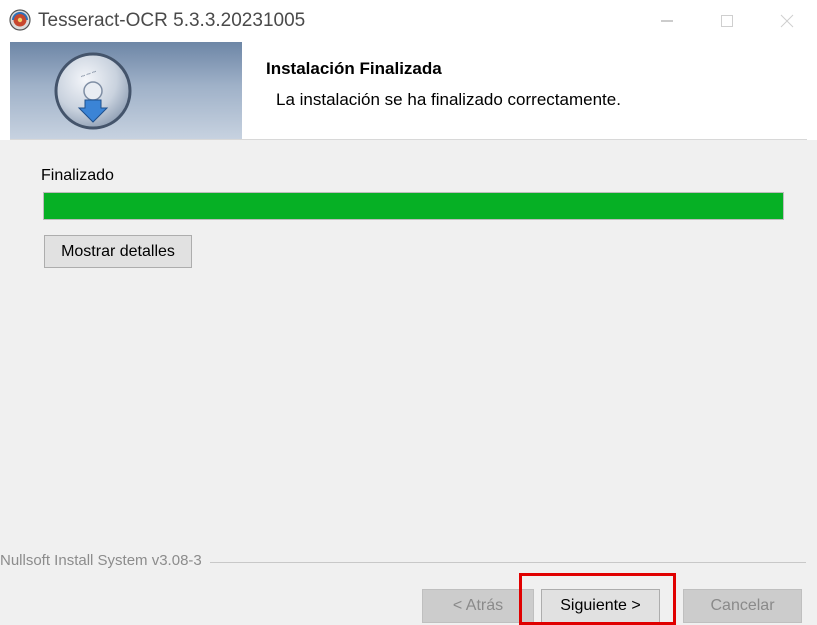  I want to click on tesseract-app-icon, so click(20, 20).